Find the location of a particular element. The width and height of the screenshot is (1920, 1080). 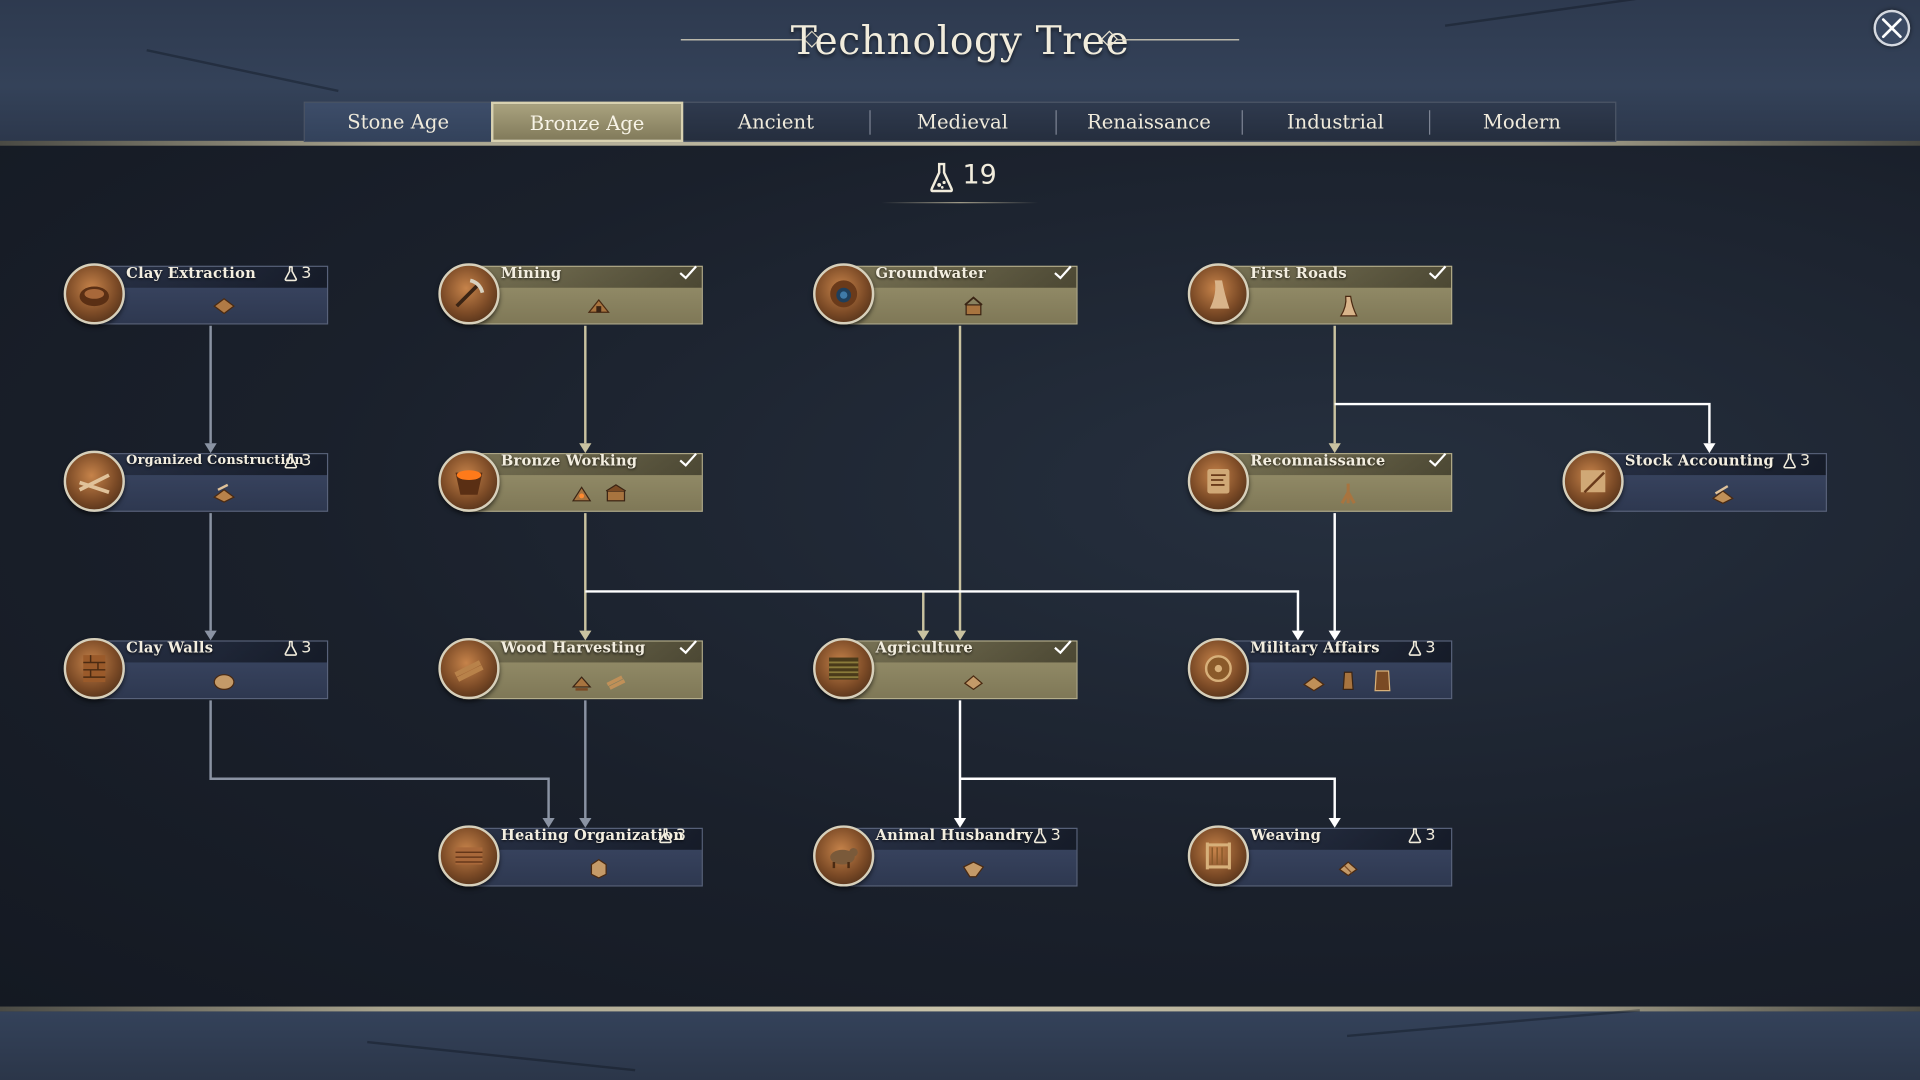

storehouse-icon is located at coordinates (1722, 493).